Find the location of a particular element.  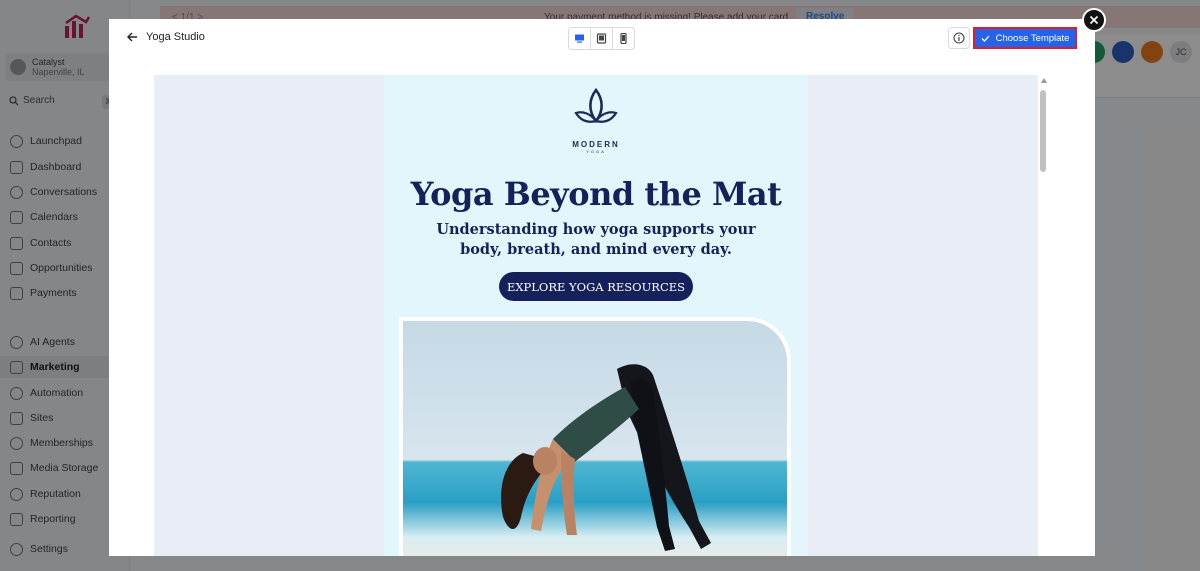

close-modal-button is located at coordinates (1094, 20).